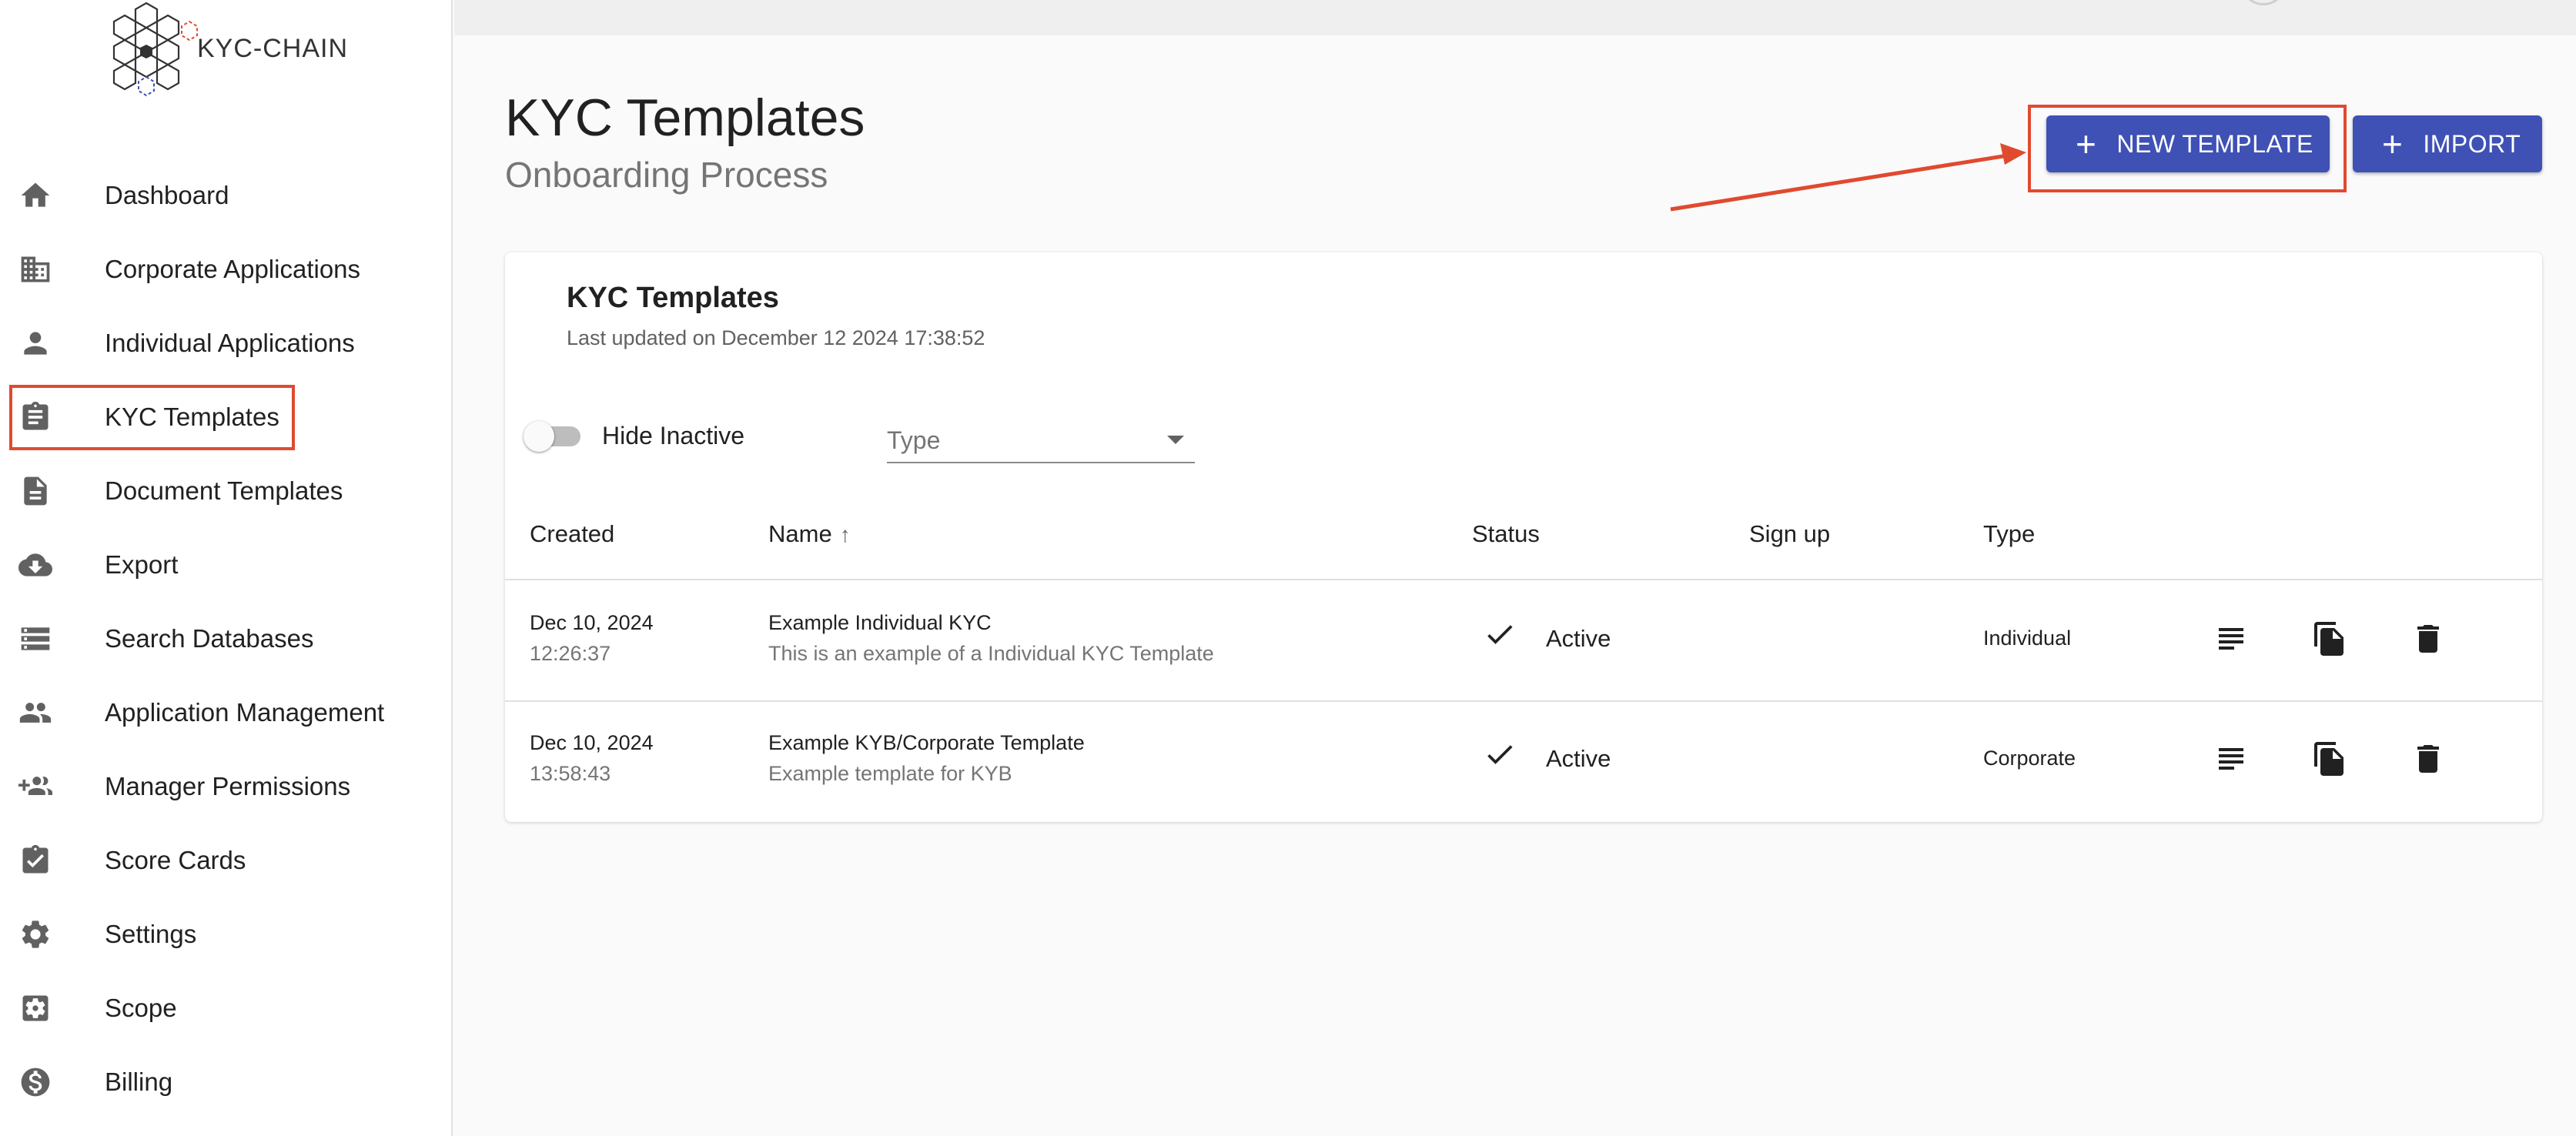  What do you see at coordinates (210, 638) in the screenshot?
I see `sidebar-item-label: Search Databases` at bounding box center [210, 638].